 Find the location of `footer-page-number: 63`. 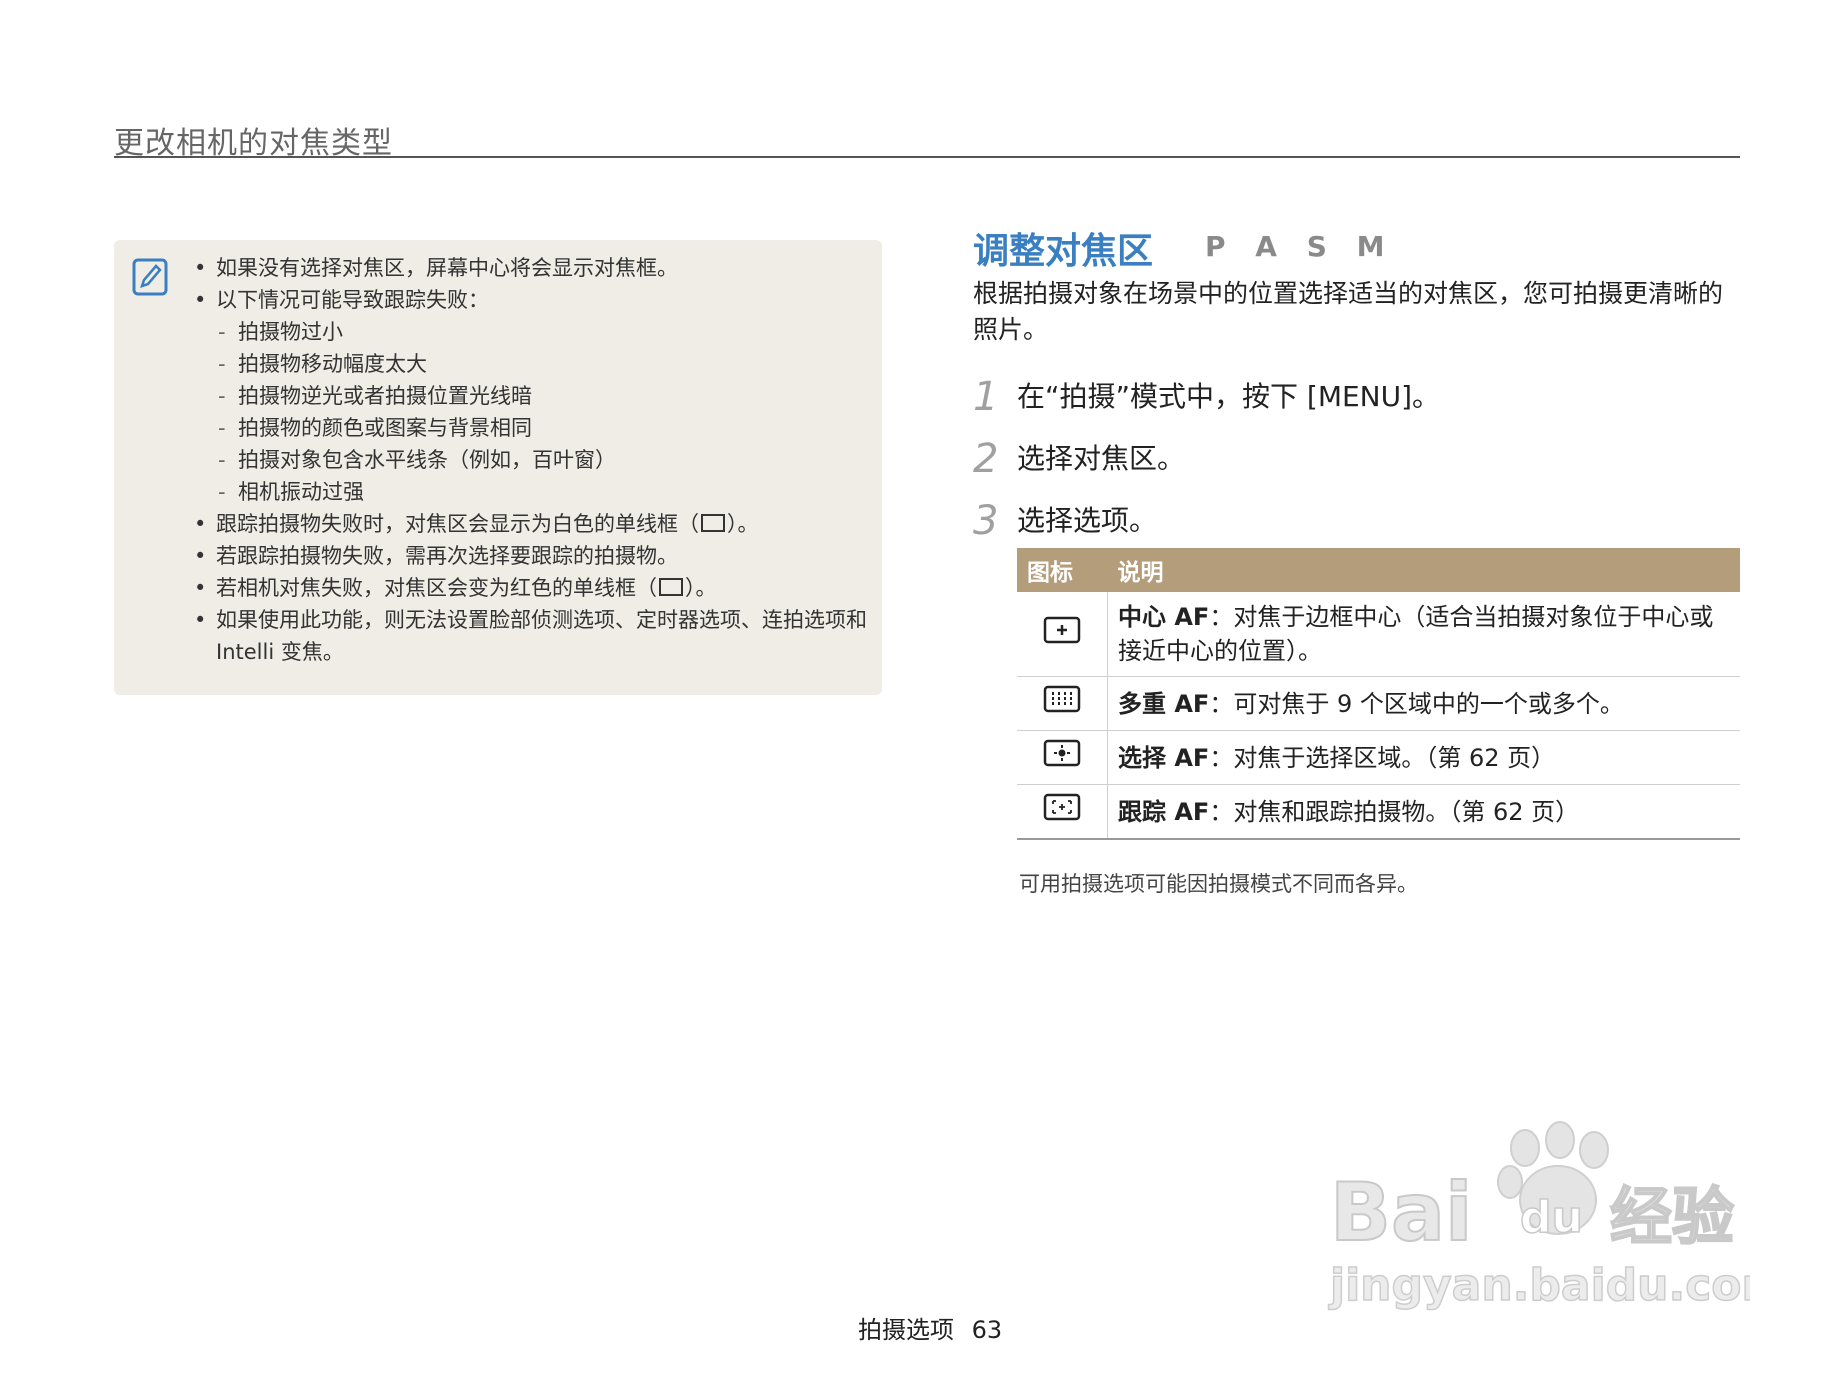

footer-page-number: 63 is located at coordinates (987, 1330).